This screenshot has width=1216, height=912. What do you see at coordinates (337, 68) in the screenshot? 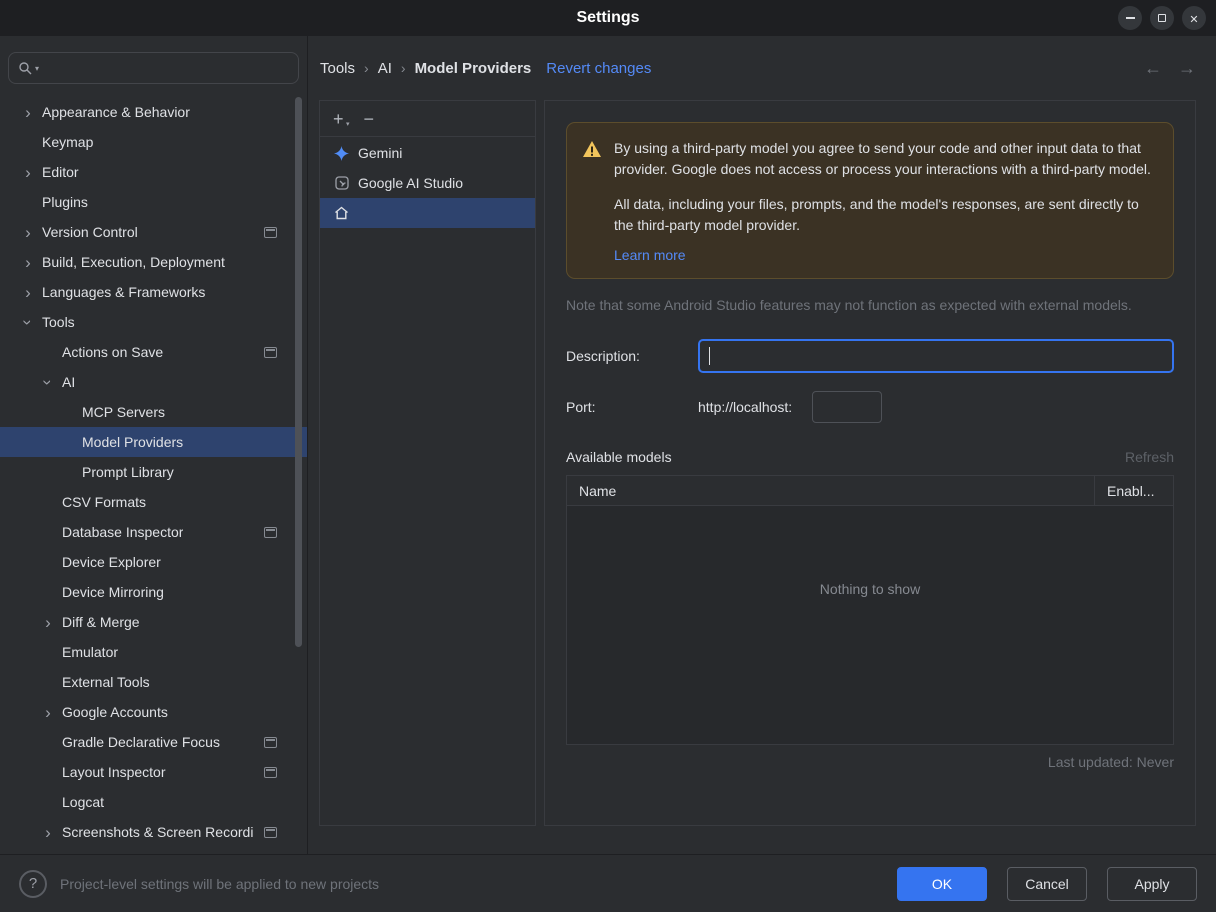
I see `breadcrumb-tools: Tools` at bounding box center [337, 68].